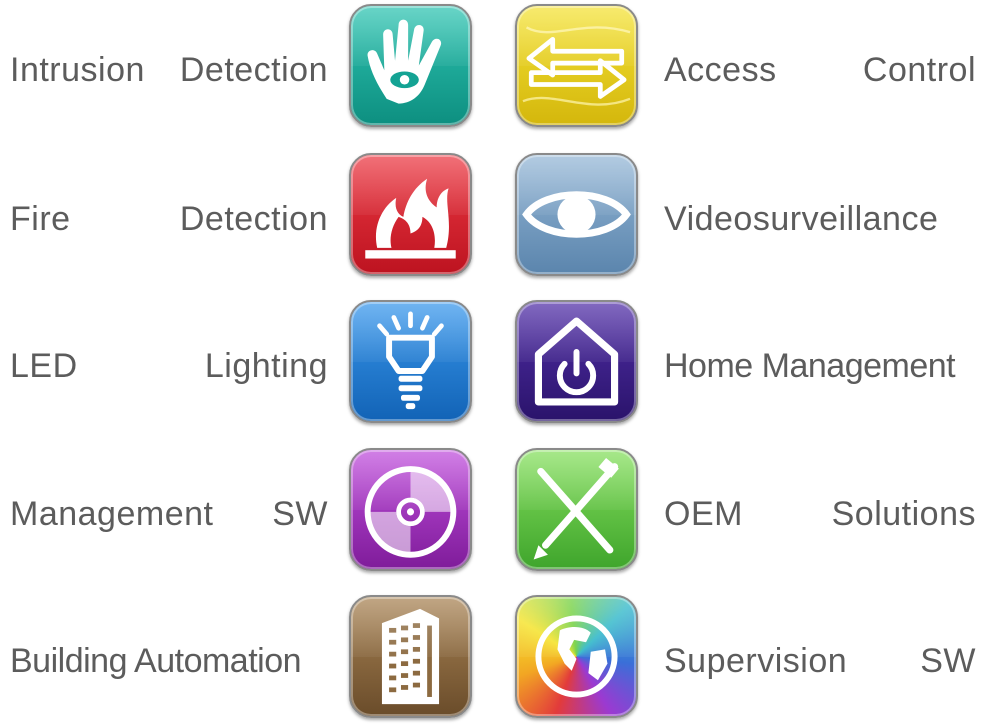 This screenshot has height=725, width=985. What do you see at coordinates (720, 70) in the screenshot?
I see `label-word: Access` at bounding box center [720, 70].